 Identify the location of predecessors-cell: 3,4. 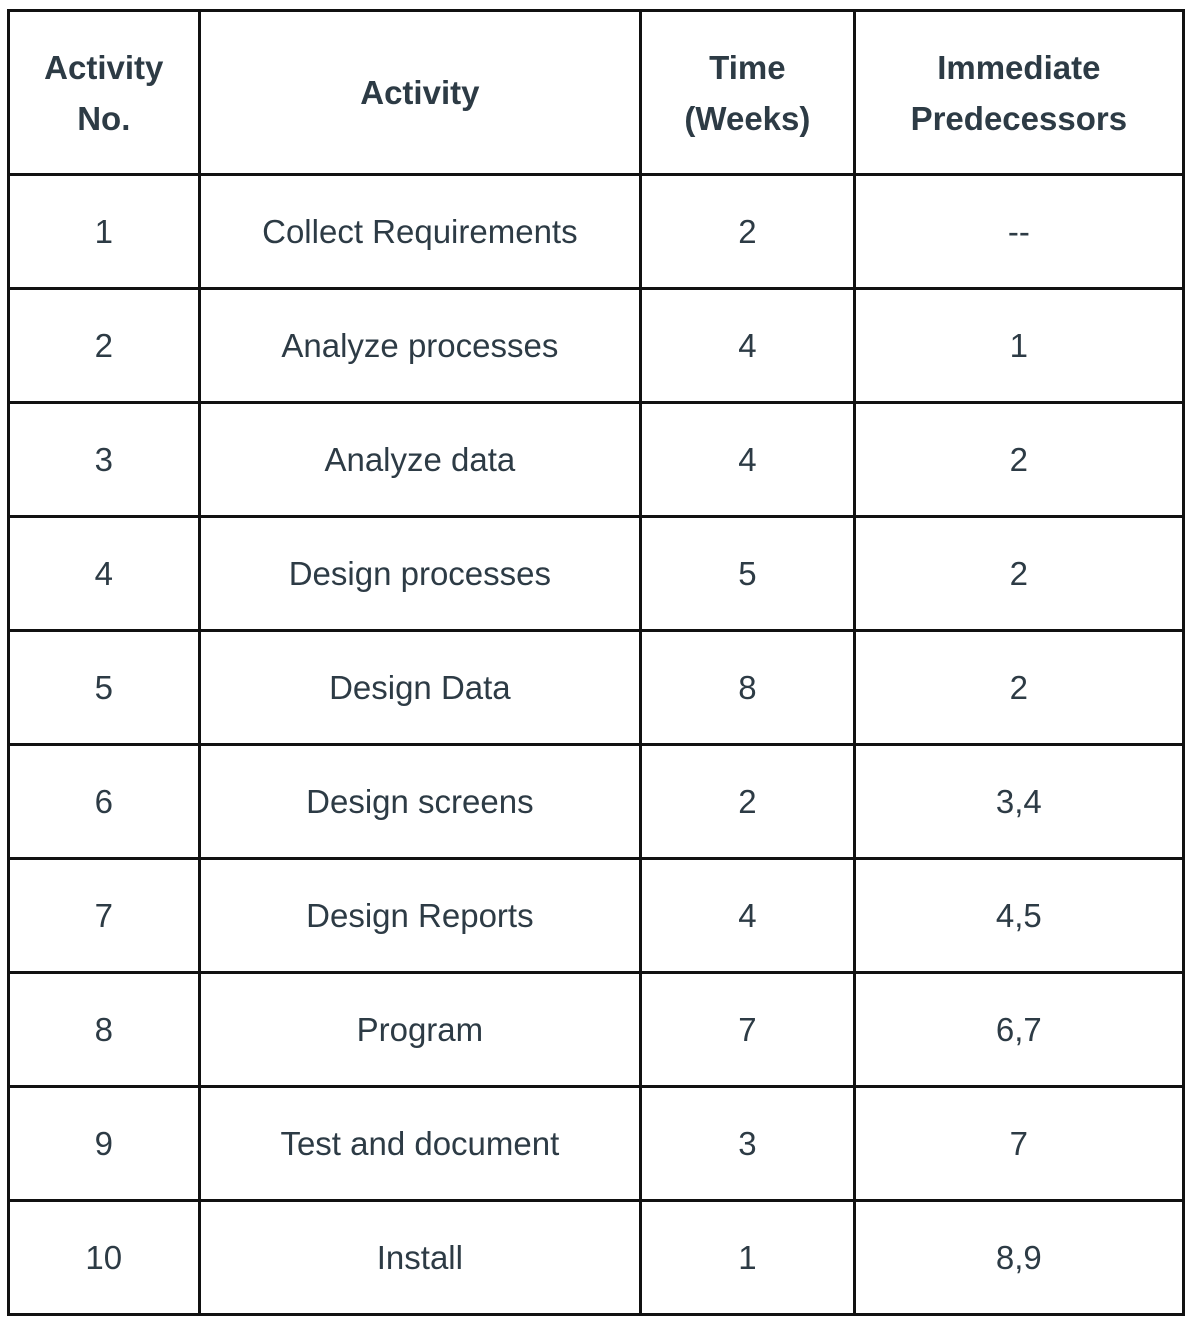
(1019, 801).